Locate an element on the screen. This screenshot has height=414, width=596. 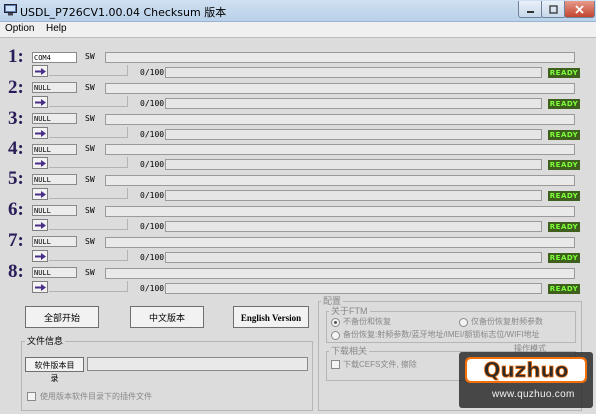
title-bar: USDL_P726CV1.00.04 Checksum 版本 is located at coordinates (298, 11).